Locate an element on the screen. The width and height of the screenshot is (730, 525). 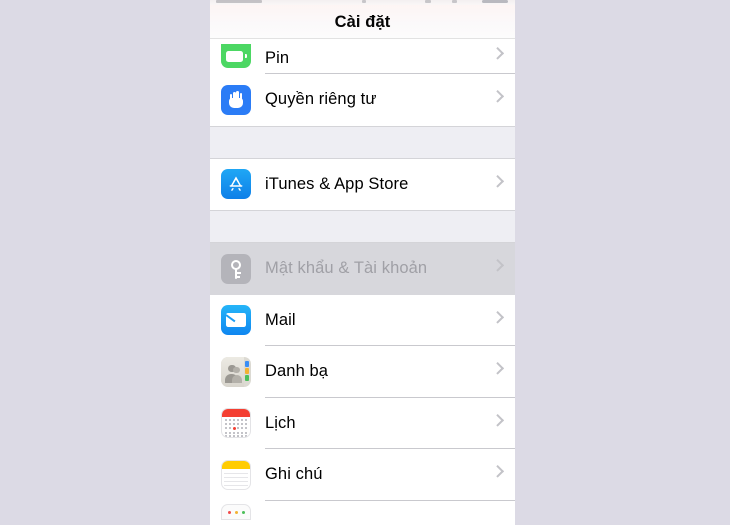
battery-icon is located at coordinates (236, 56).